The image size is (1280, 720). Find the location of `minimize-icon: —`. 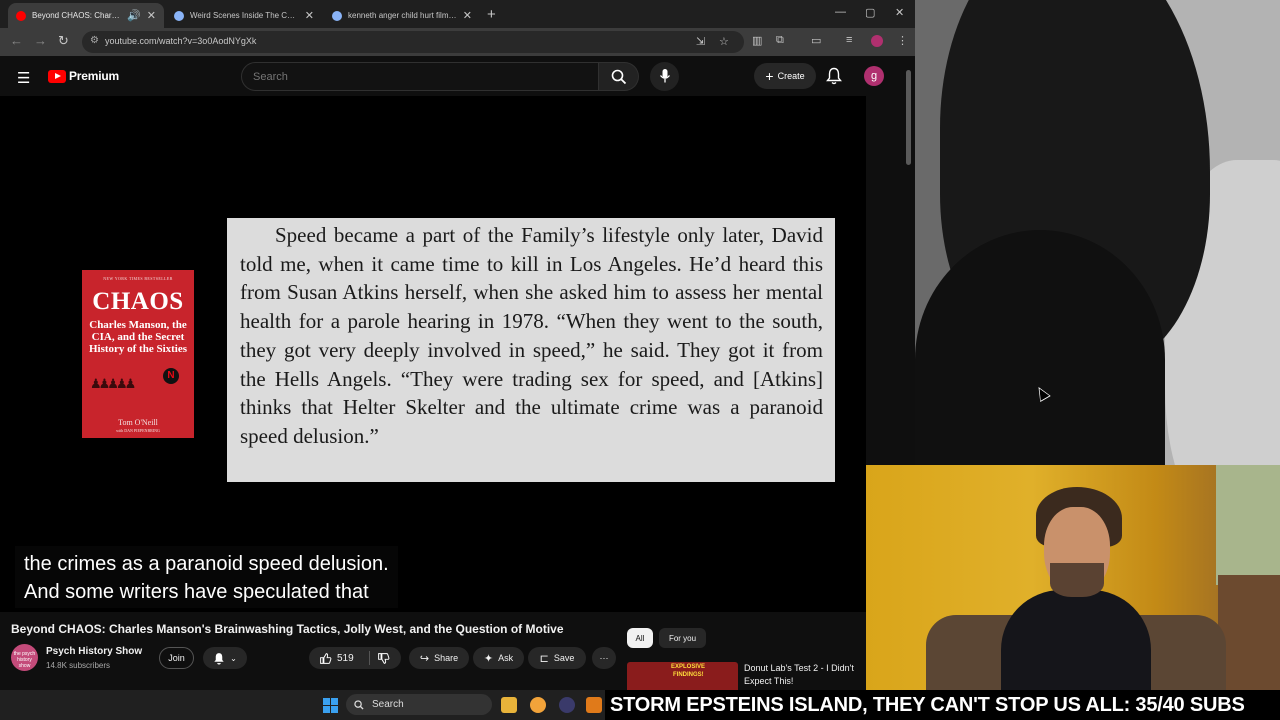

minimize-icon: — is located at coordinates (840, 12).